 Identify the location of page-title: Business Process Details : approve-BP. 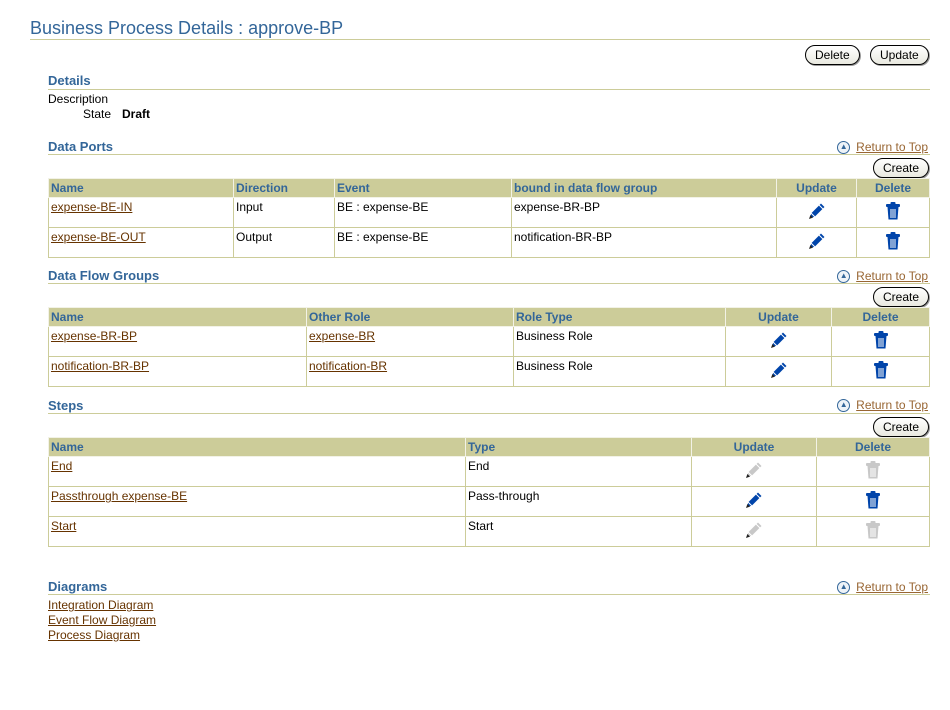
(187, 28).